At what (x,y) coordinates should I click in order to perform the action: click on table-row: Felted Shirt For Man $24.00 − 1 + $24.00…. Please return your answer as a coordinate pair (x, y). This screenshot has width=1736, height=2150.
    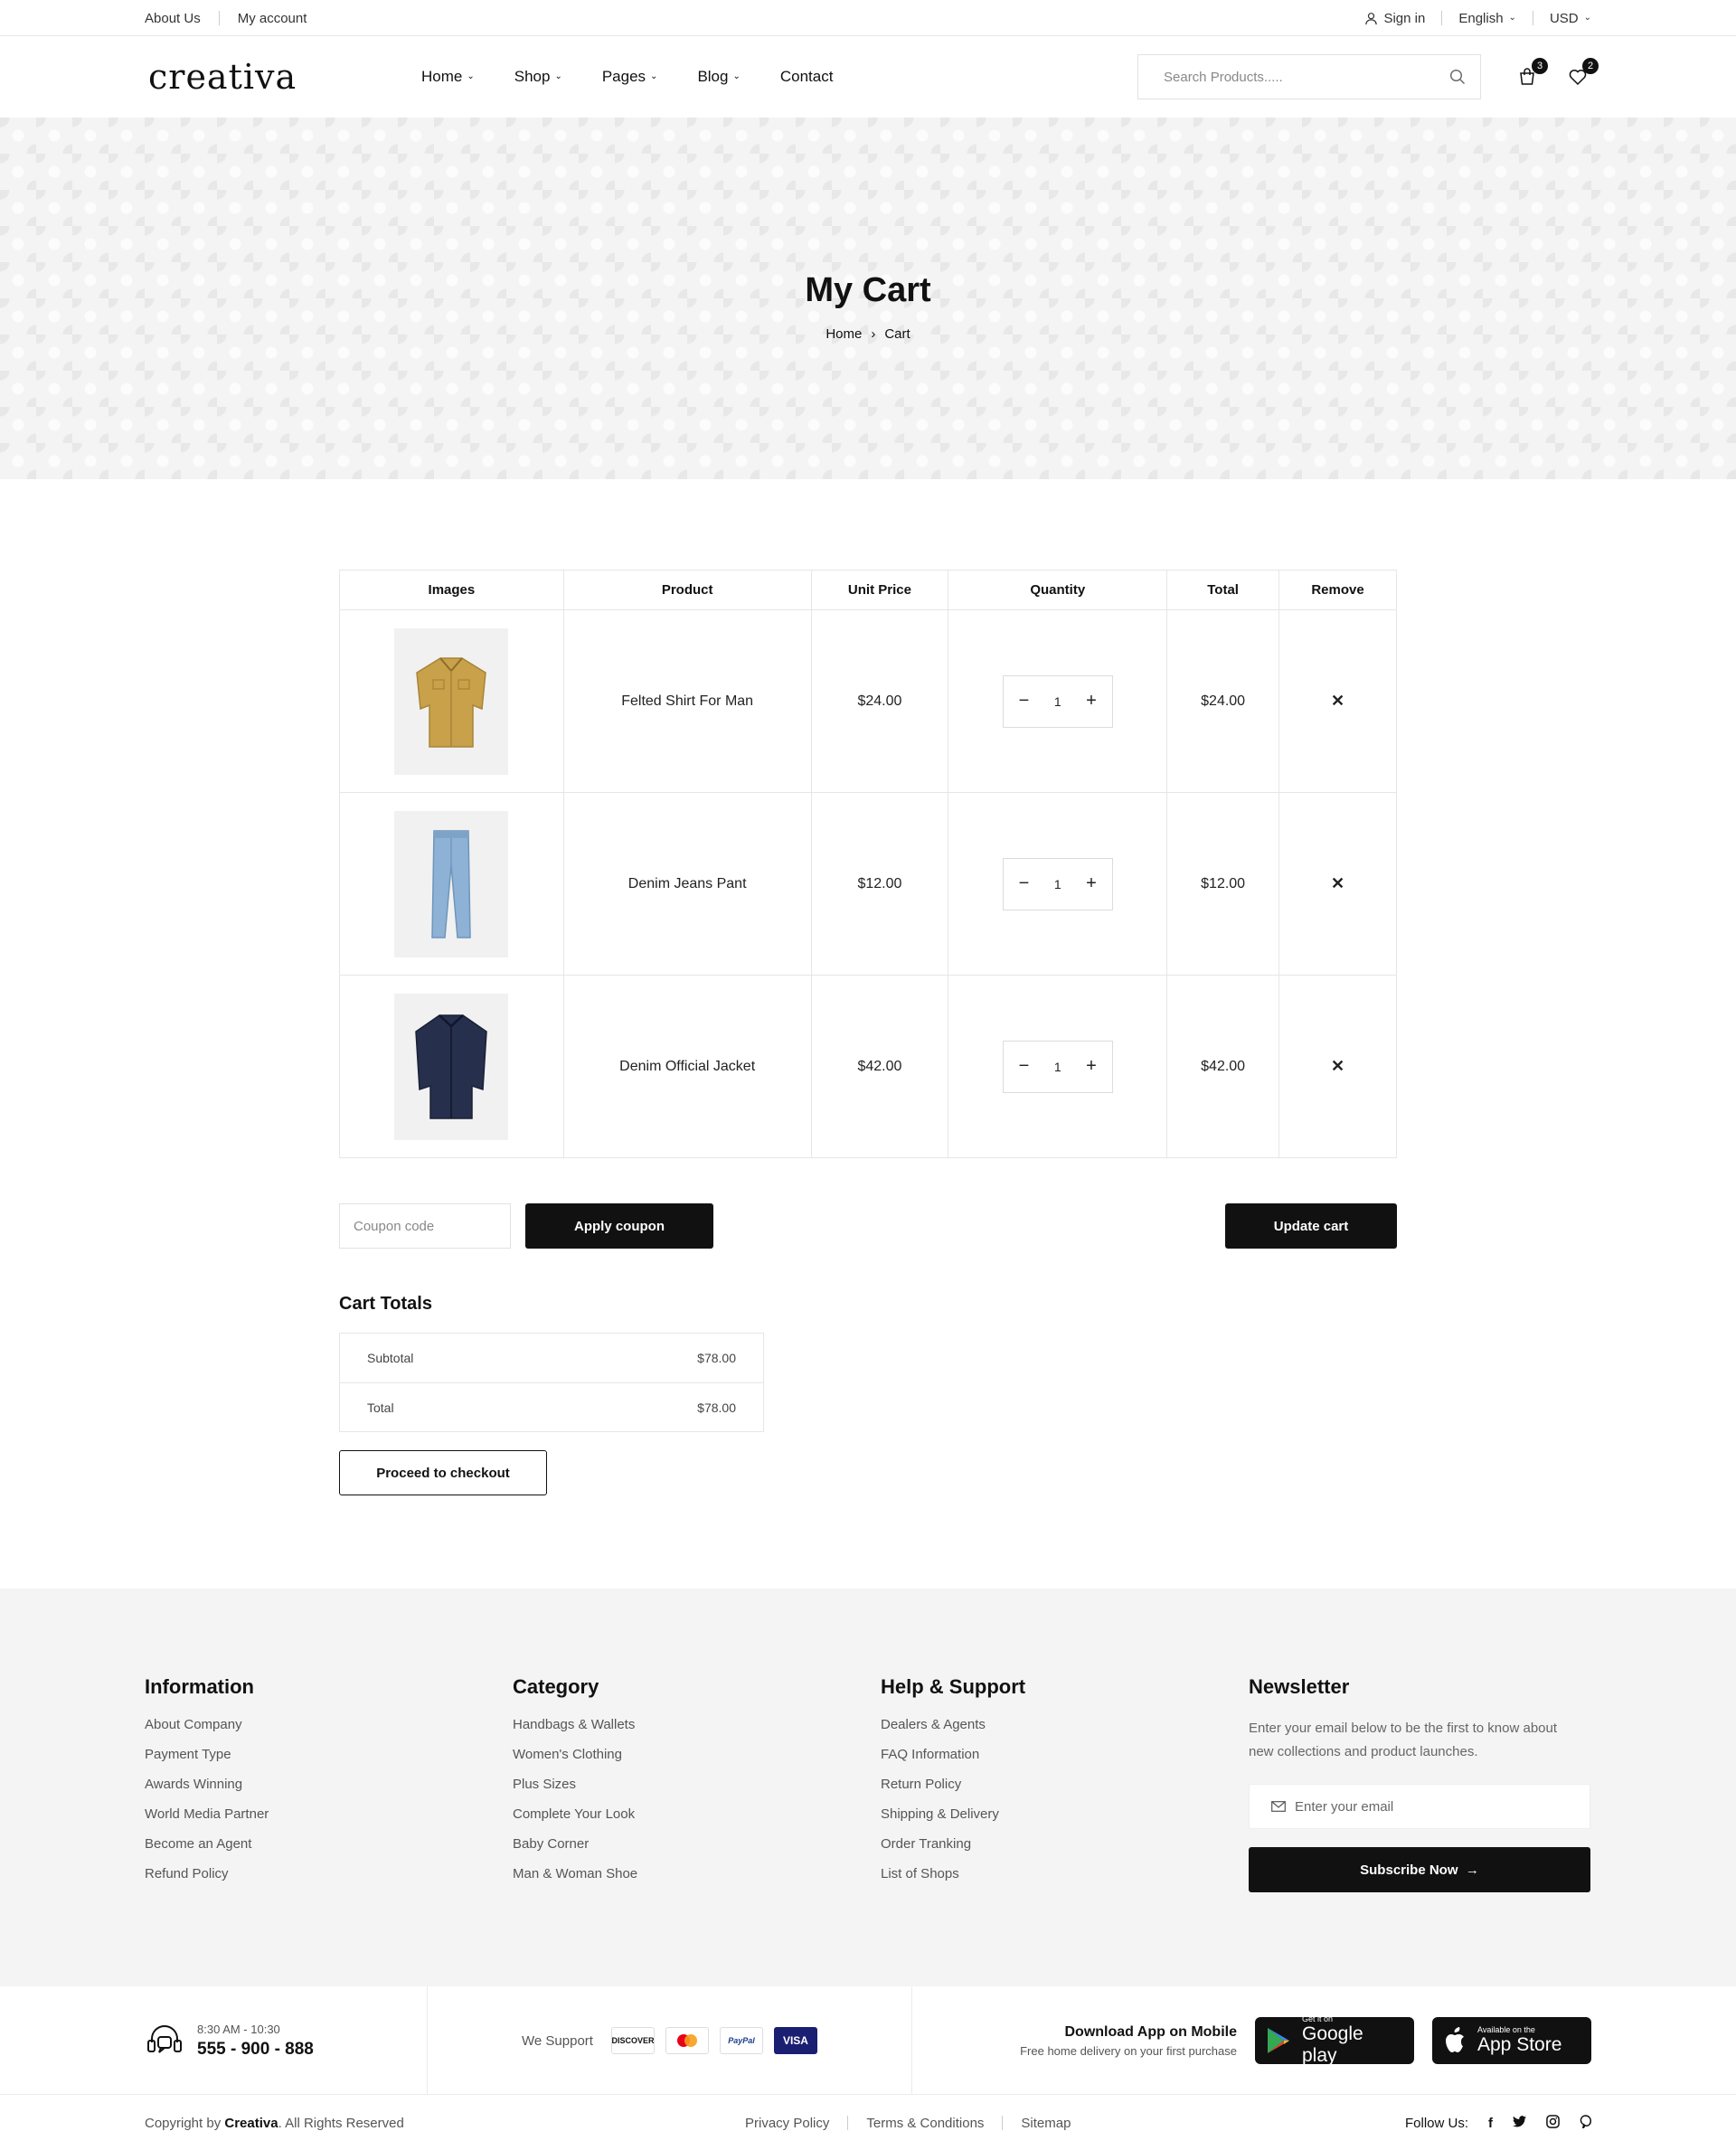
    Looking at the image, I should click on (868, 701).